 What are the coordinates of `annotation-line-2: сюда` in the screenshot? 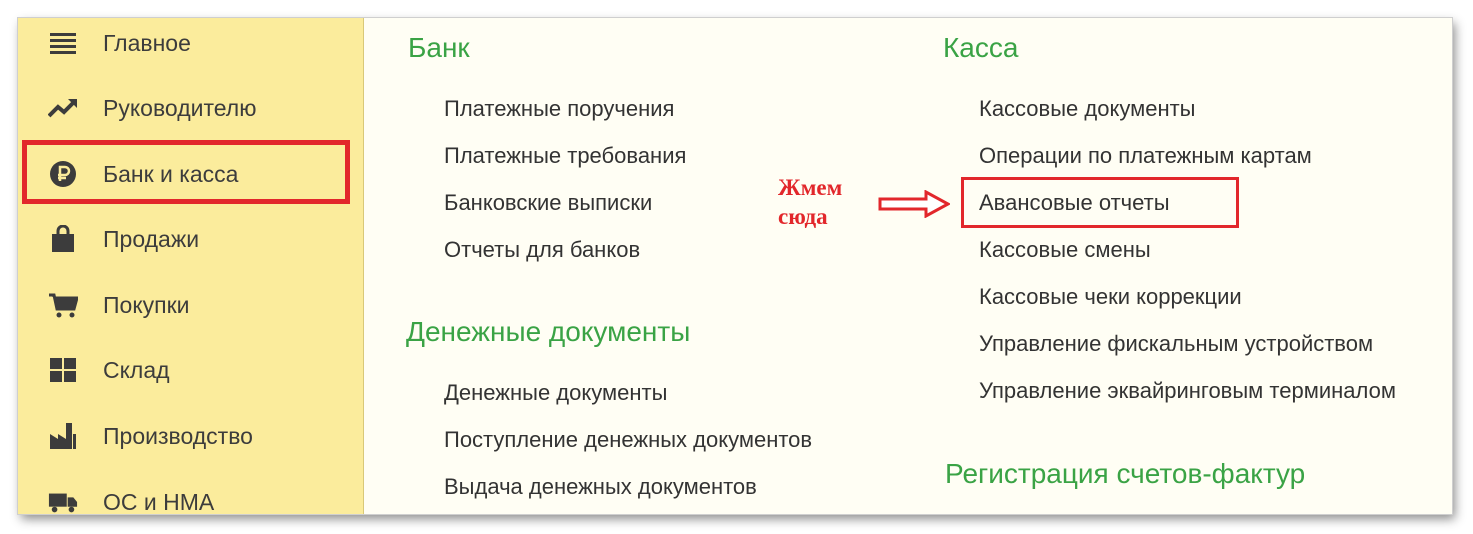 It's located at (803, 216).